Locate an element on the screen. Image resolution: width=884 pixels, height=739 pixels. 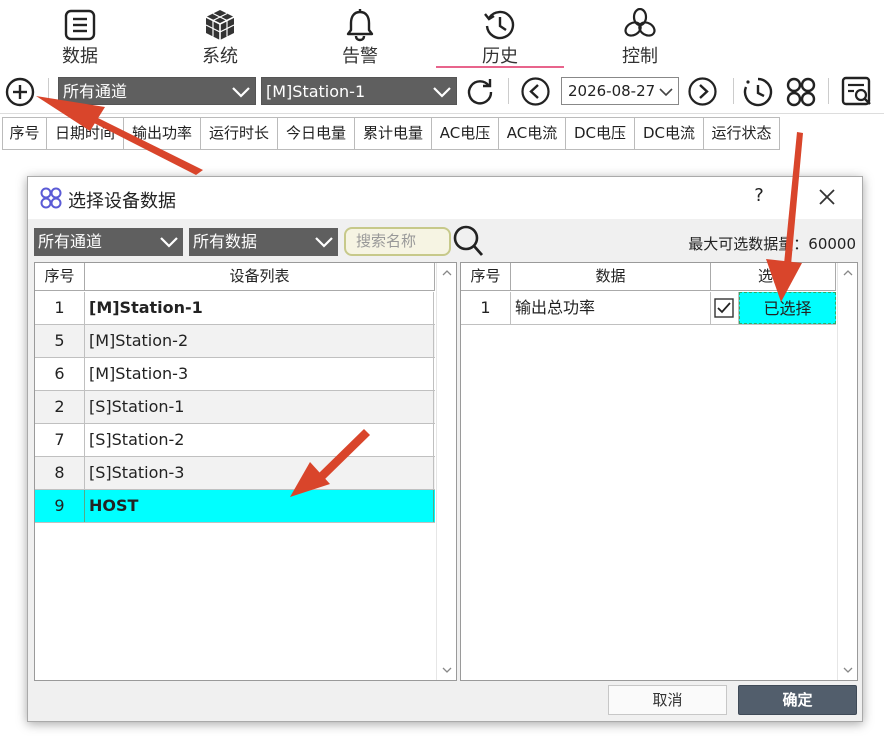
data-row-name: 输出总功率 is located at coordinates (611, 308).